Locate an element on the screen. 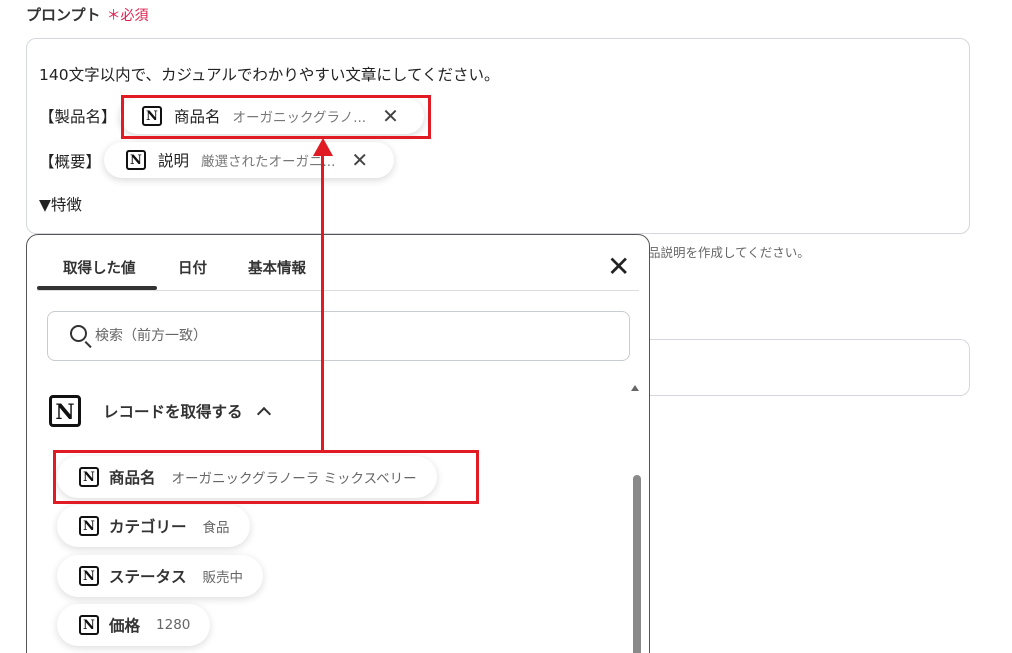 Image resolution: width=1012 pixels, height=653 pixels. active-tab-indicator is located at coordinates (97, 288).